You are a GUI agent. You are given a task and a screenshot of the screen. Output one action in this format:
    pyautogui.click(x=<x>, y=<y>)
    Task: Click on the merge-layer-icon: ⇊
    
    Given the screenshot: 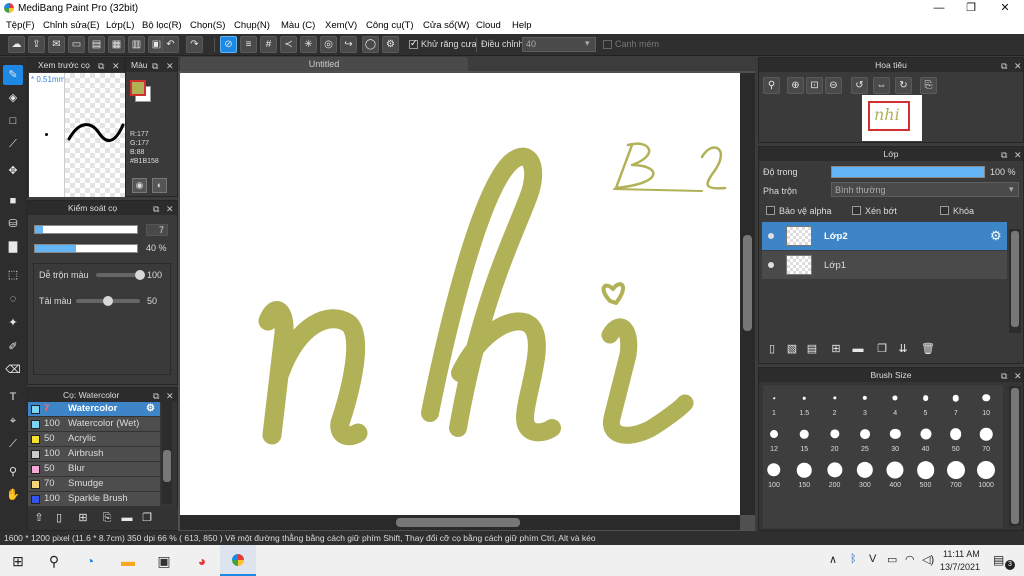 What is the action you would take?
    pyautogui.click(x=903, y=349)
    